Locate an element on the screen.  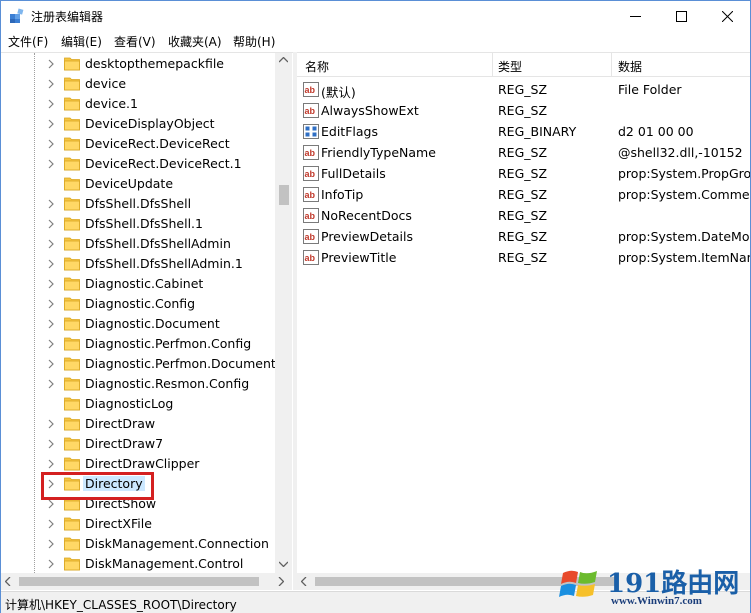
menu-view: 查看(V) is located at coordinates (135, 41).